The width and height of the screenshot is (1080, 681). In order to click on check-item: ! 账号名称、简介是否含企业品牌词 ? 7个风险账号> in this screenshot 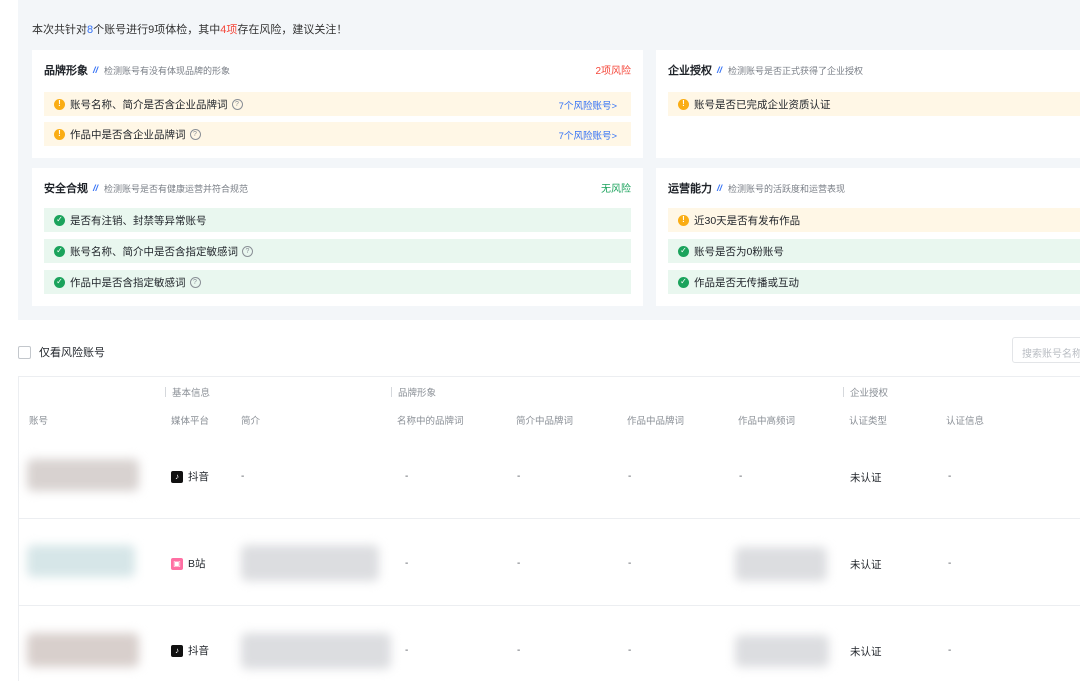, I will do `click(337, 104)`.